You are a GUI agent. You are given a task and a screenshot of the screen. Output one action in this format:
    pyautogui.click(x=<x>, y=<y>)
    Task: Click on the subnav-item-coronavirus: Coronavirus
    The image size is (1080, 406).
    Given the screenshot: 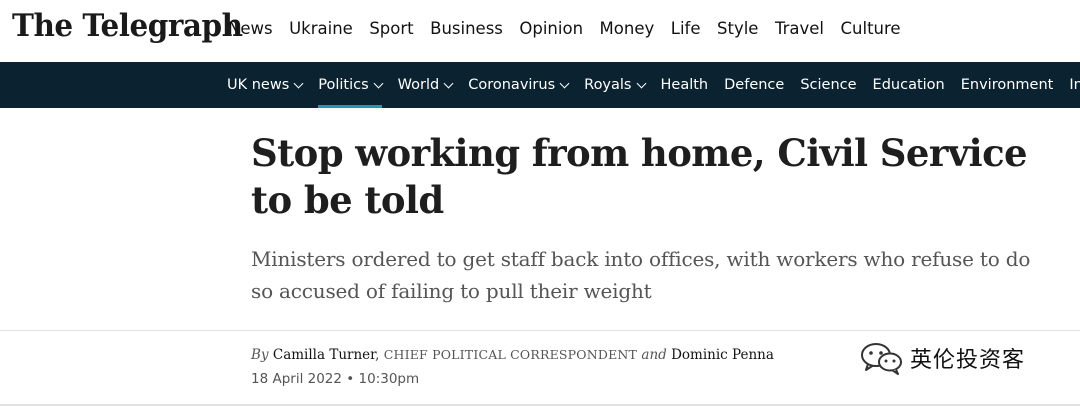 What is the action you would take?
    pyautogui.click(x=519, y=85)
    